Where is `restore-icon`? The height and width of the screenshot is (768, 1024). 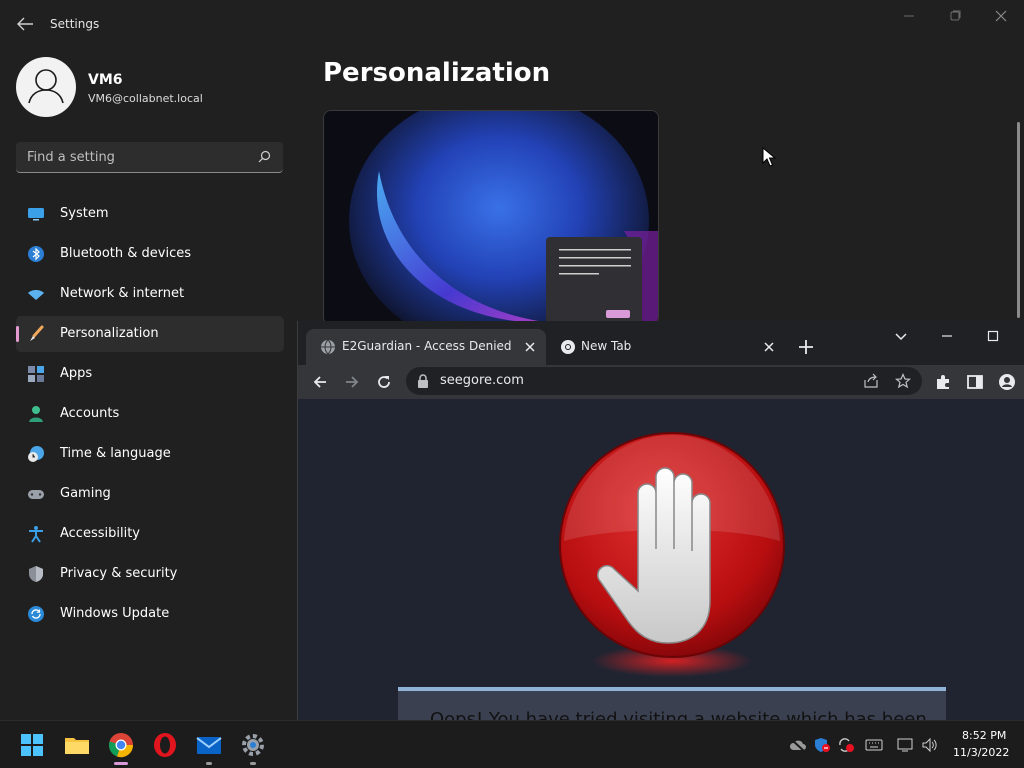 restore-icon is located at coordinates (955, 16).